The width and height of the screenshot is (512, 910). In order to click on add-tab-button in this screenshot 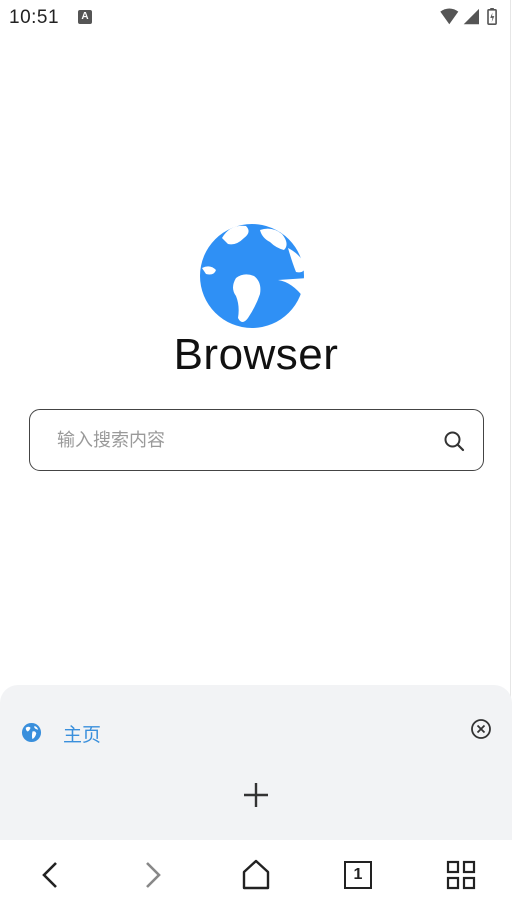, I will do `click(256, 795)`.